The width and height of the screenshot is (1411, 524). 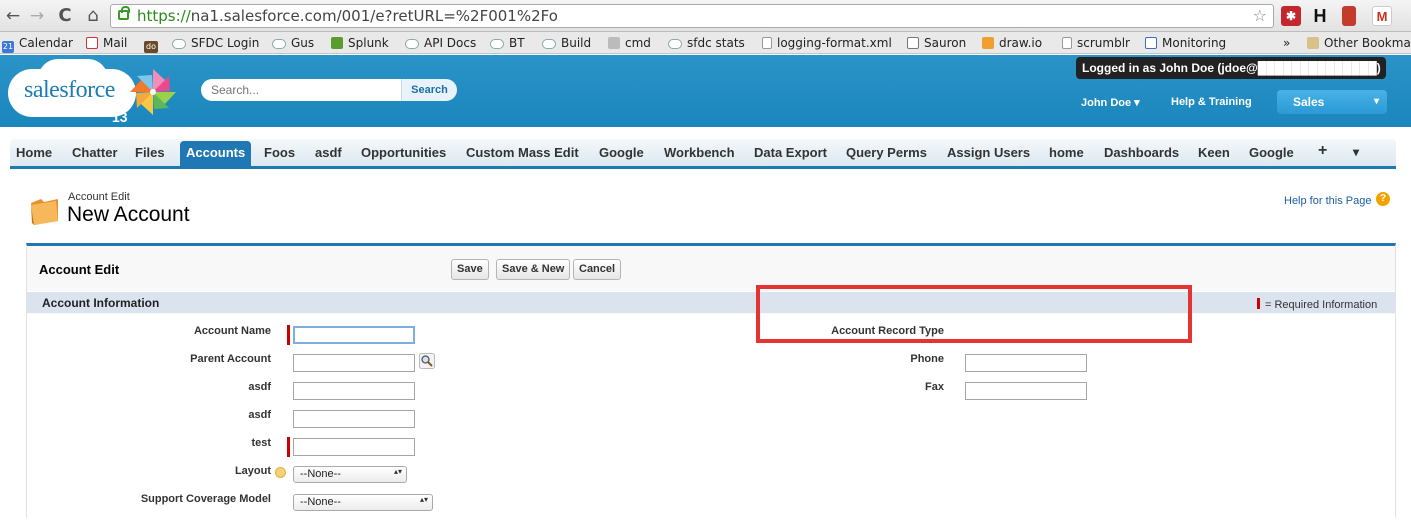 I want to click on help-training-link: Help & Training, so click(x=1211, y=102).